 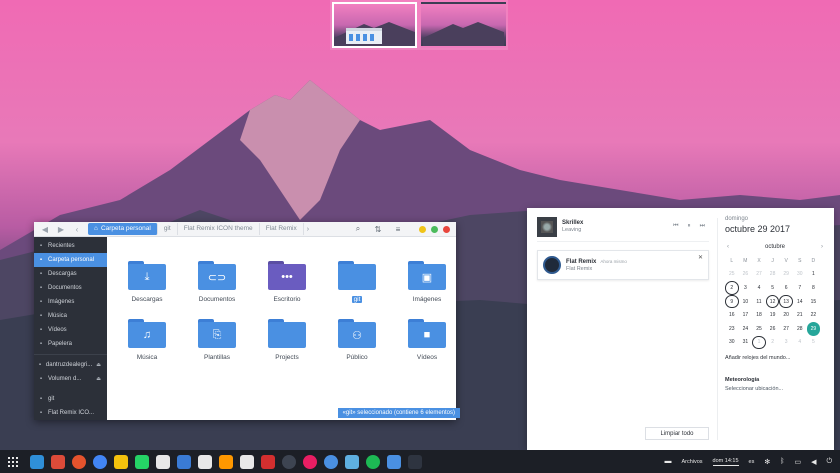 What do you see at coordinates (70, 399) in the screenshot?
I see `sidebar-item-10: ▪ git` at bounding box center [70, 399].